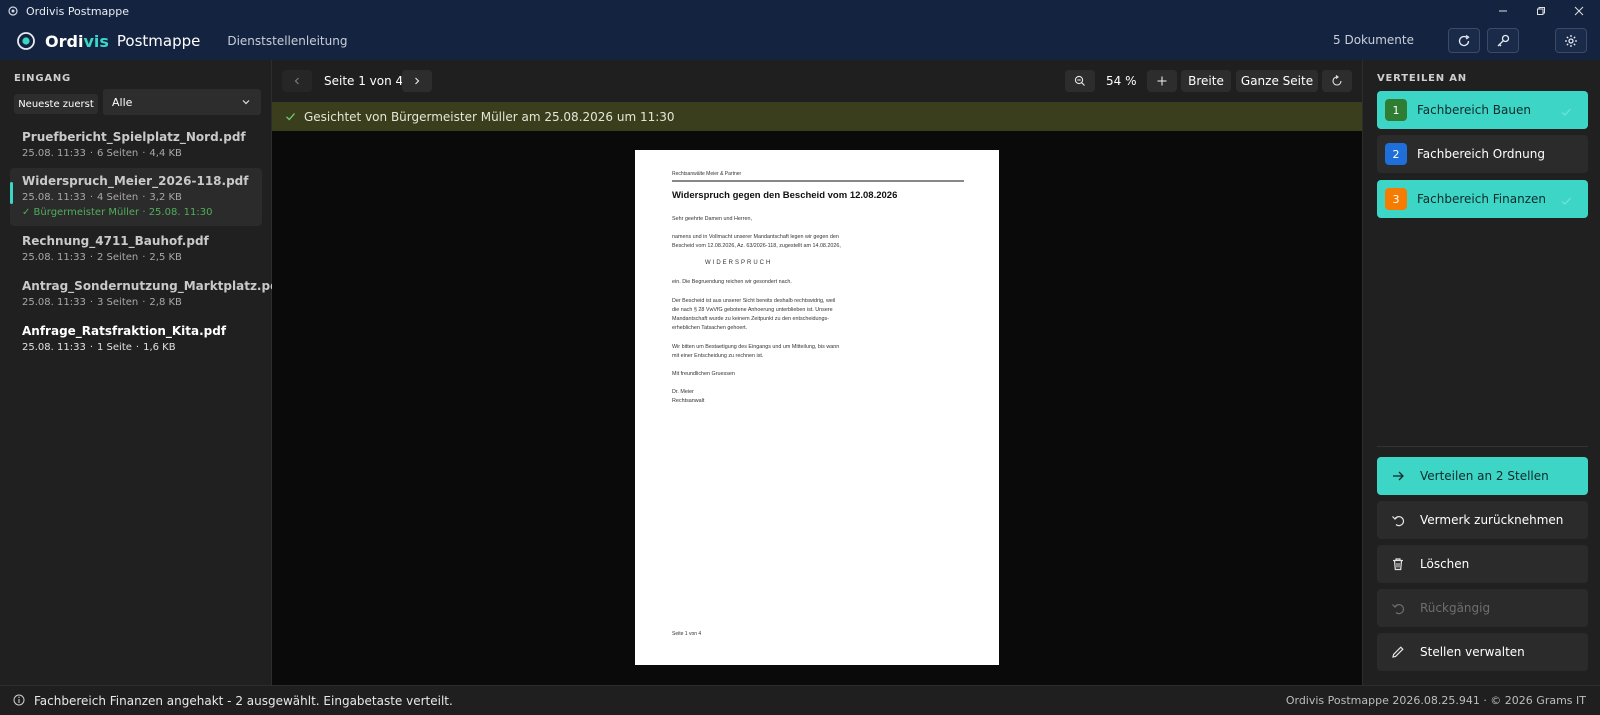 The width and height of the screenshot is (1600, 715). What do you see at coordinates (707, 174) in the screenshot?
I see `letterhead: Rechtsanwälte Meier & Partner` at bounding box center [707, 174].